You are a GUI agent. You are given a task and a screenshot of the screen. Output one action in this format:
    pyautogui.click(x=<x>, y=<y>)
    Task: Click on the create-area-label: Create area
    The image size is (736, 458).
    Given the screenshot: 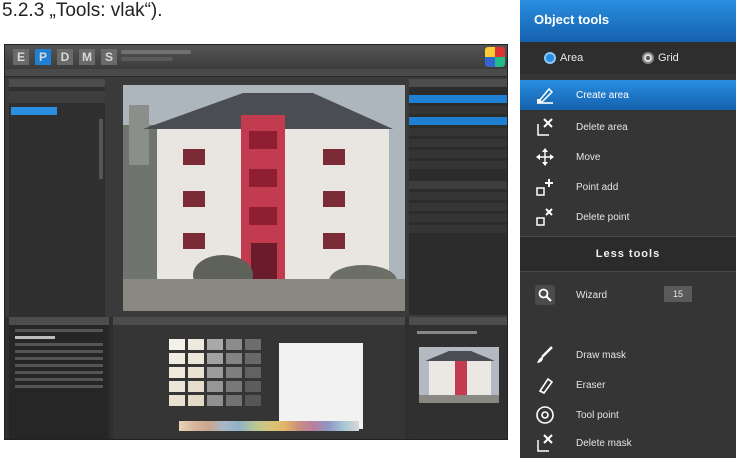 What is the action you would take?
    pyautogui.click(x=602, y=95)
    